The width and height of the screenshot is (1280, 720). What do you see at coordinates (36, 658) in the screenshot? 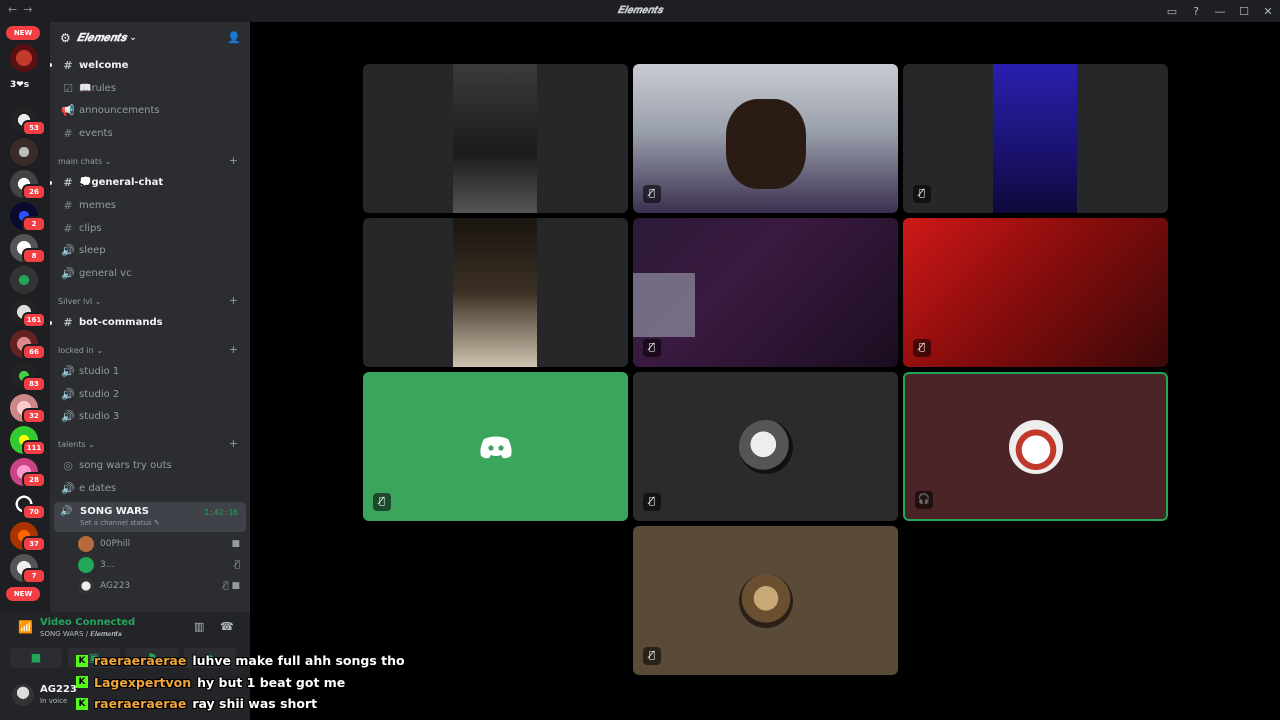
I see `camera-button: ■` at bounding box center [36, 658].